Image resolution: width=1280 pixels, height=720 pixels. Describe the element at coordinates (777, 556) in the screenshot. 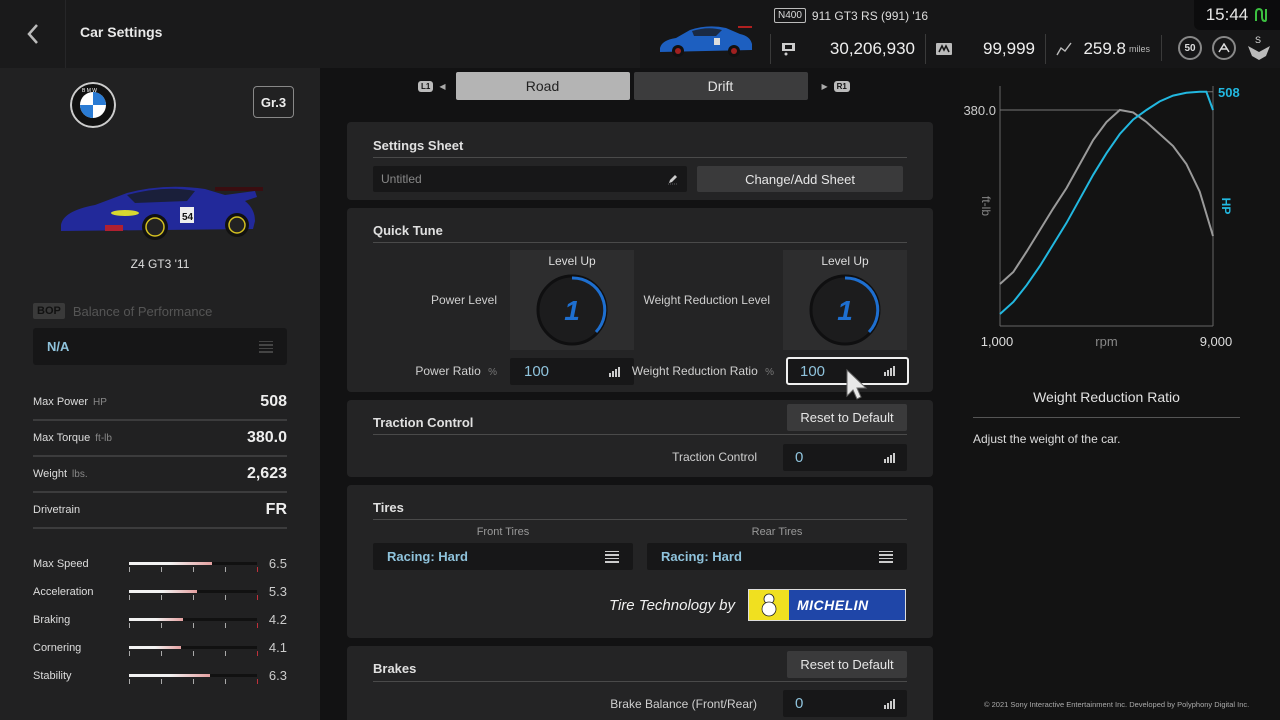

I see `rear-tires-select: Racing: Hard` at that location.